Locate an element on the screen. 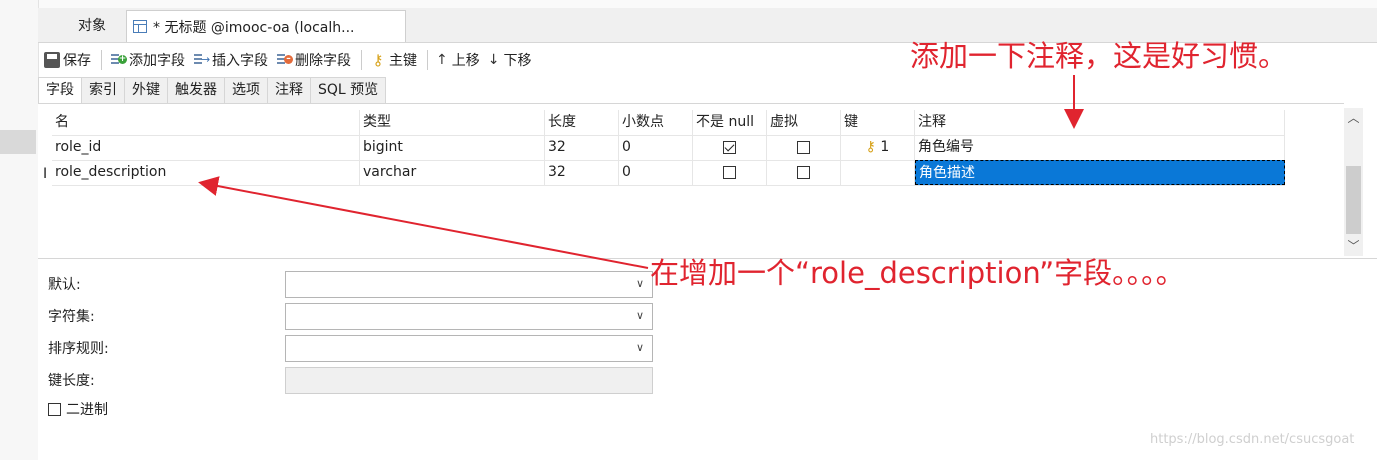 The height and width of the screenshot is (461, 1377). subtab-sql-preview: SQL 预览 is located at coordinates (349, 90).